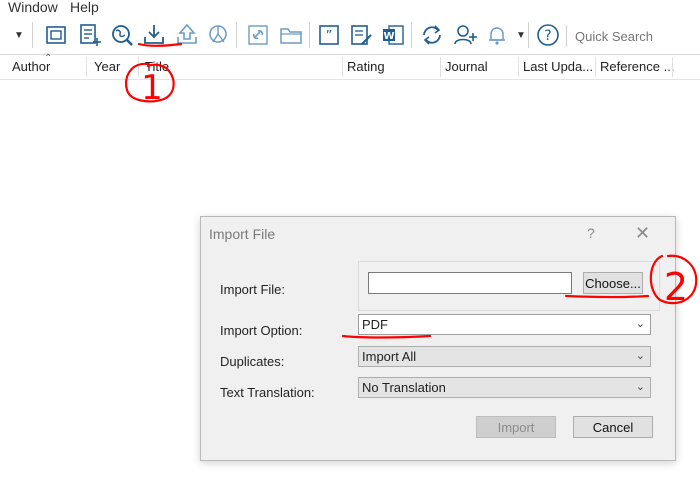  I want to click on import-icon, so click(154, 35).